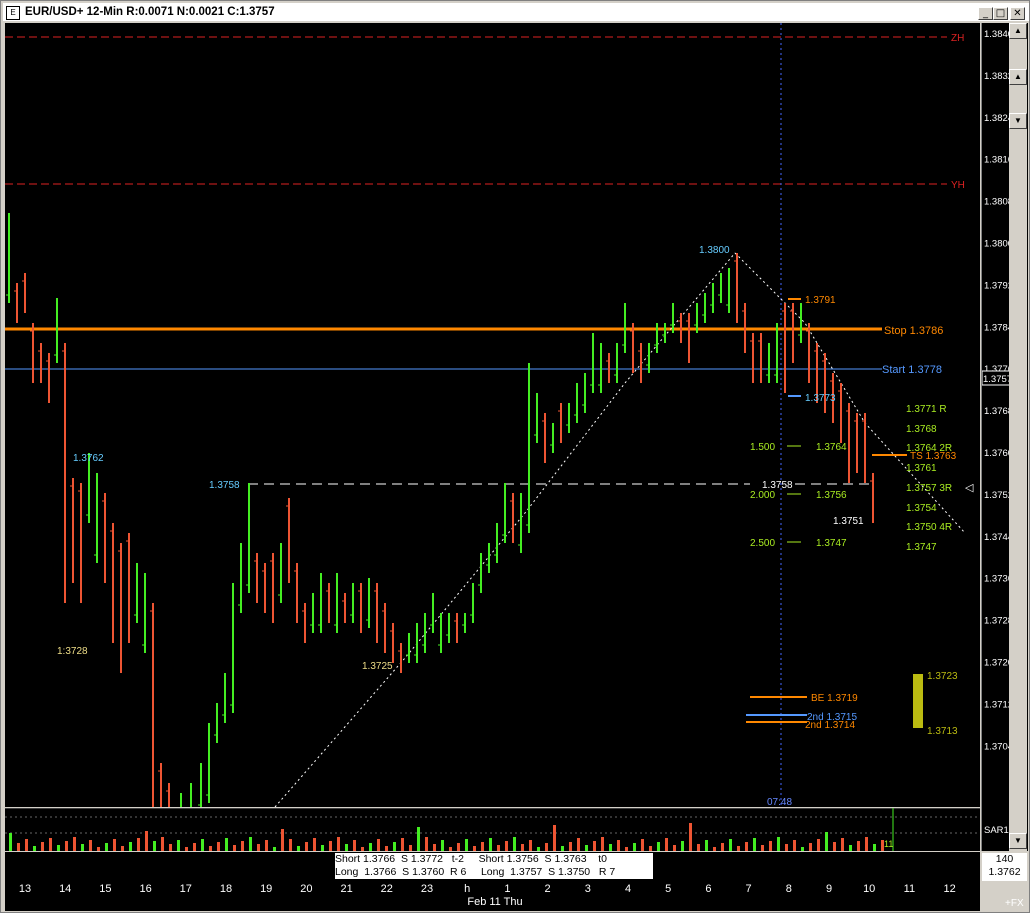 The image size is (1030, 913). What do you see at coordinates (346, 889) in the screenshot?
I see `time-tick-label: 21` at bounding box center [346, 889].